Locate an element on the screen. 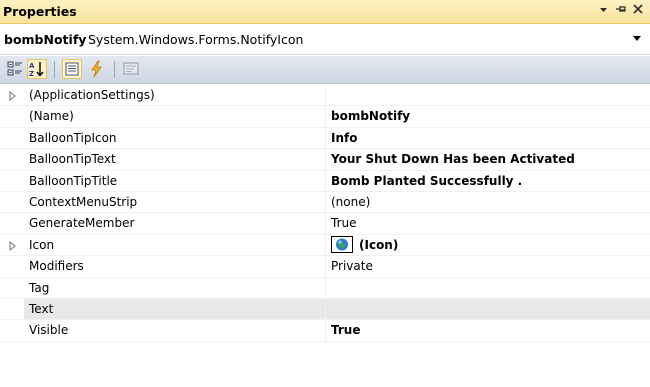 This screenshot has height=387, width=650. property-value: Bomb Planted Successfully . is located at coordinates (487, 180).